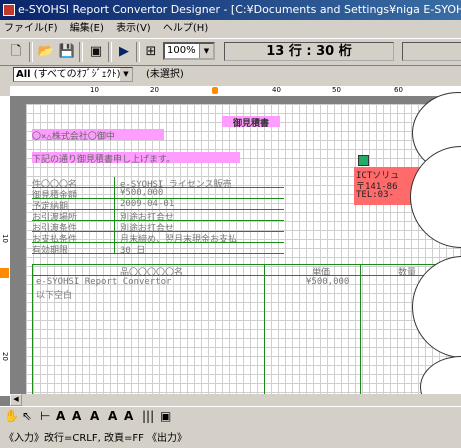 The width and height of the screenshot is (461, 448). I want to click on row-label: 有効期限, so click(50, 249).